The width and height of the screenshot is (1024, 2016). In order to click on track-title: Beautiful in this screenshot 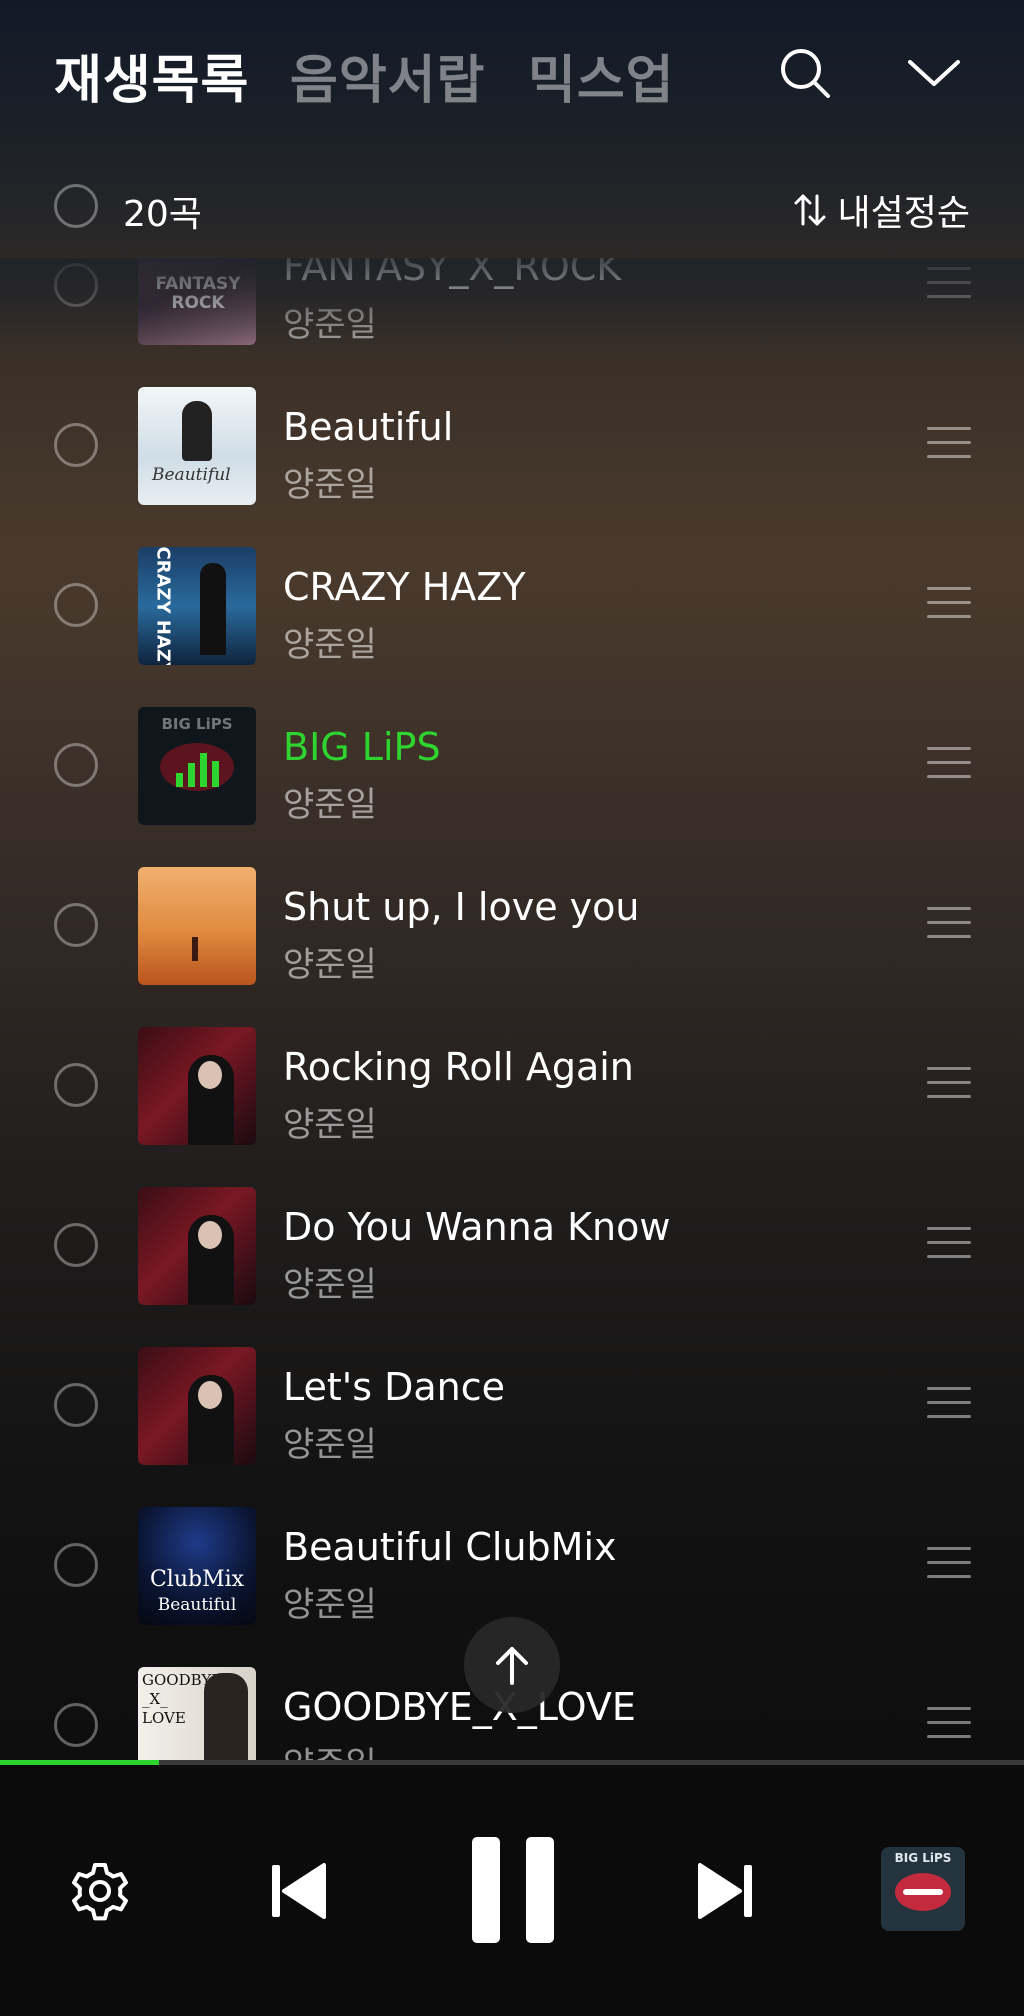, I will do `click(368, 427)`.